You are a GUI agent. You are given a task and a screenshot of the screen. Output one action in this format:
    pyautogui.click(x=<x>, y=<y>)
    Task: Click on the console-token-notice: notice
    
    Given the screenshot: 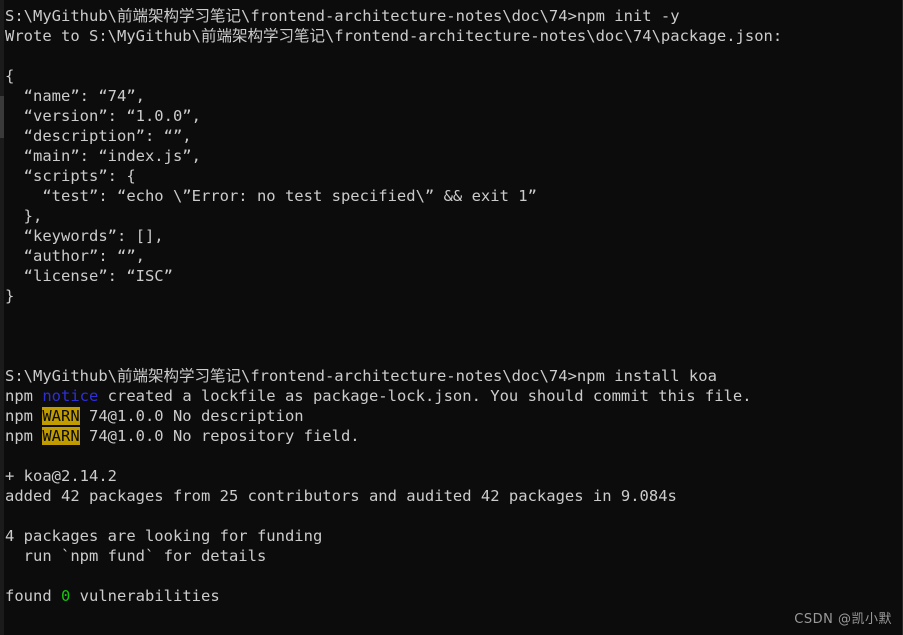 What is the action you would take?
    pyautogui.click(x=70, y=396)
    